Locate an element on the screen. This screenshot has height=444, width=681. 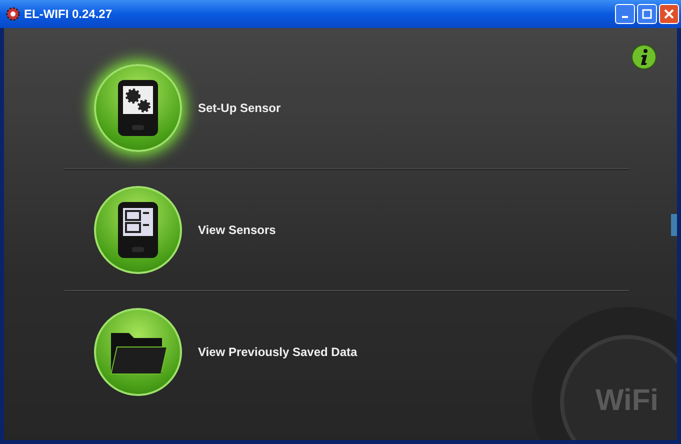
window-title: EL-WIFI 0.24.27 is located at coordinates (68, 14).